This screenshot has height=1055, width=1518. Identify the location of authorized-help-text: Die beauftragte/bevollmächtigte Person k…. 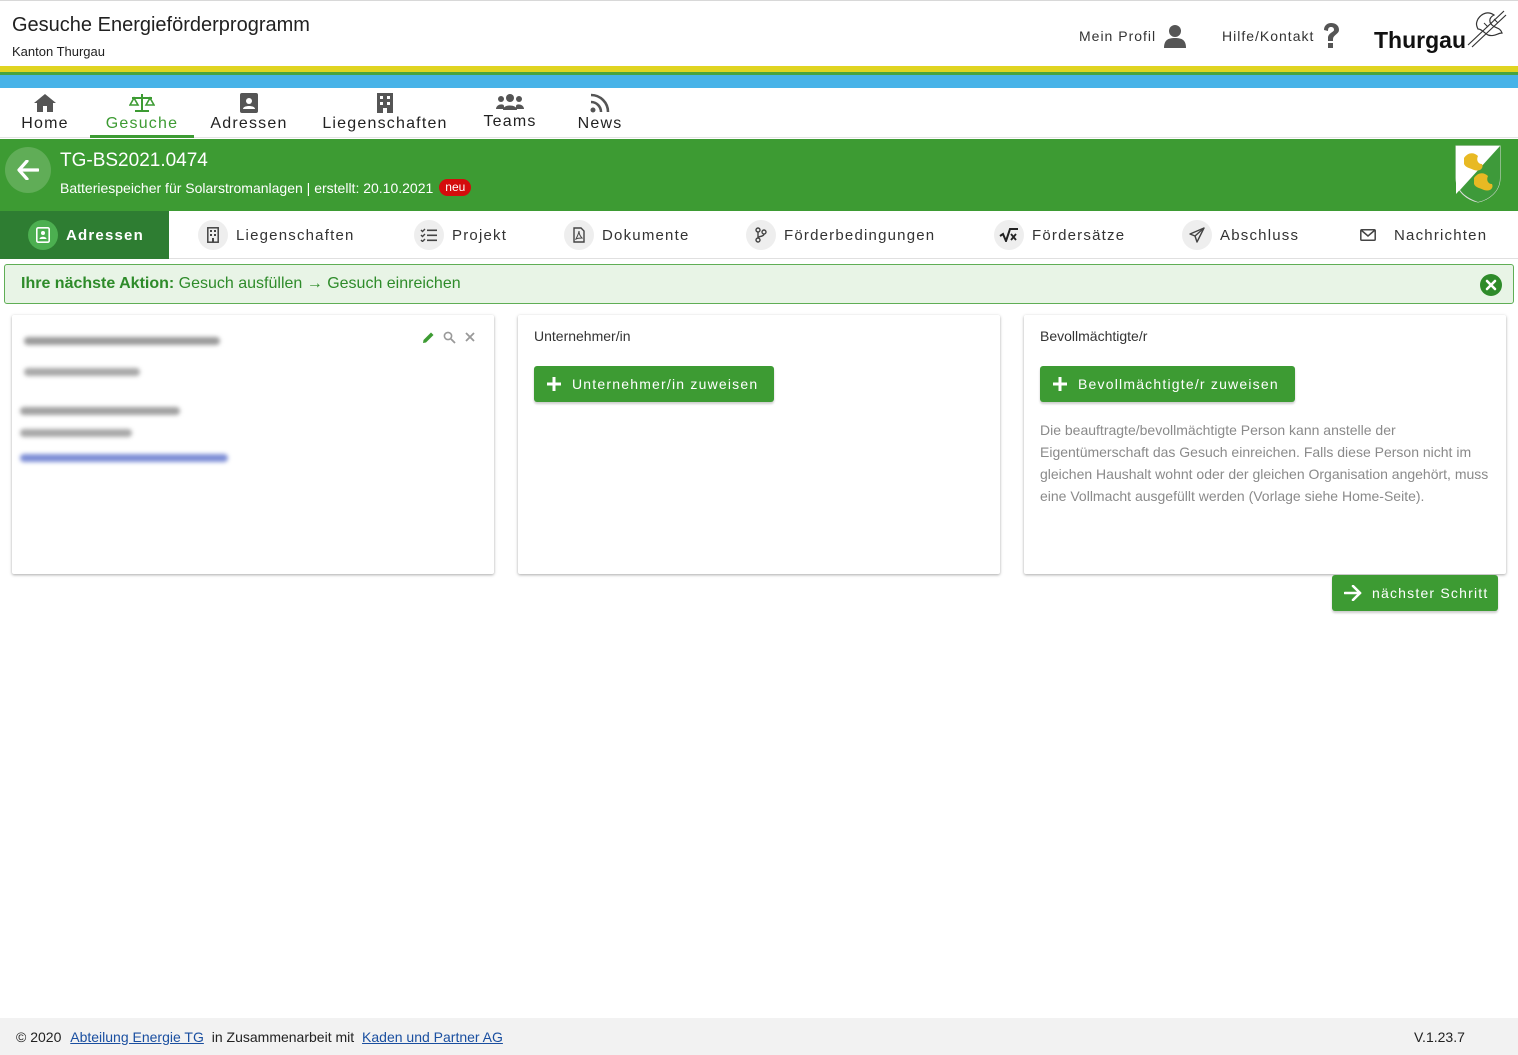
(1264, 463).